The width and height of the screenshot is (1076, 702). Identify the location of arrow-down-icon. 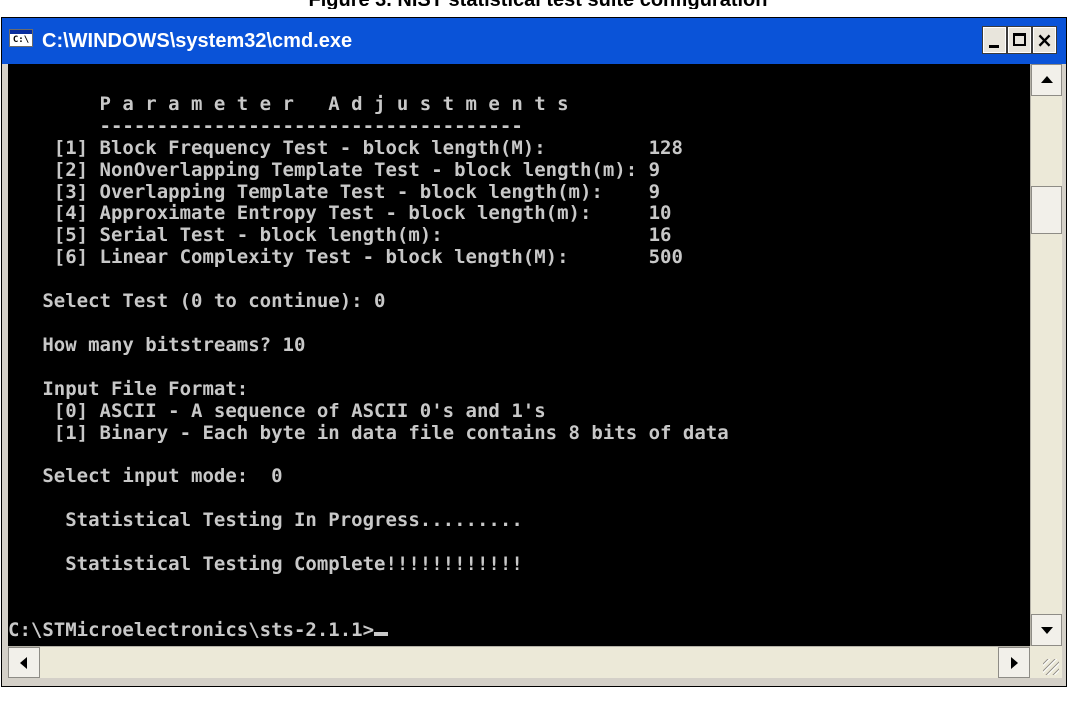
(1047, 630).